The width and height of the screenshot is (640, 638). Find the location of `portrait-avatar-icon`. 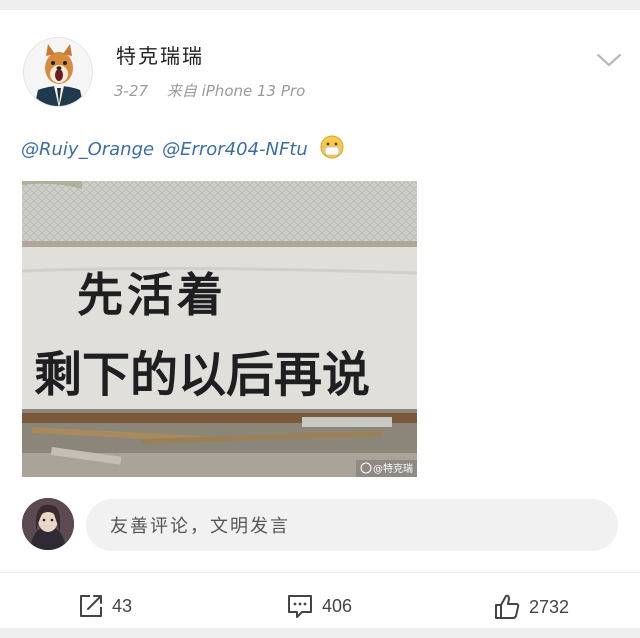

portrait-avatar-icon is located at coordinates (48, 524).